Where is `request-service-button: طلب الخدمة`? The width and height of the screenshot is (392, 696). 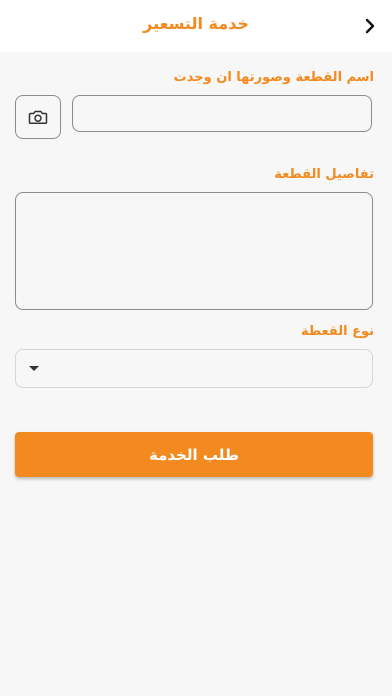
request-service-button: طلب الخدمة is located at coordinates (194, 454).